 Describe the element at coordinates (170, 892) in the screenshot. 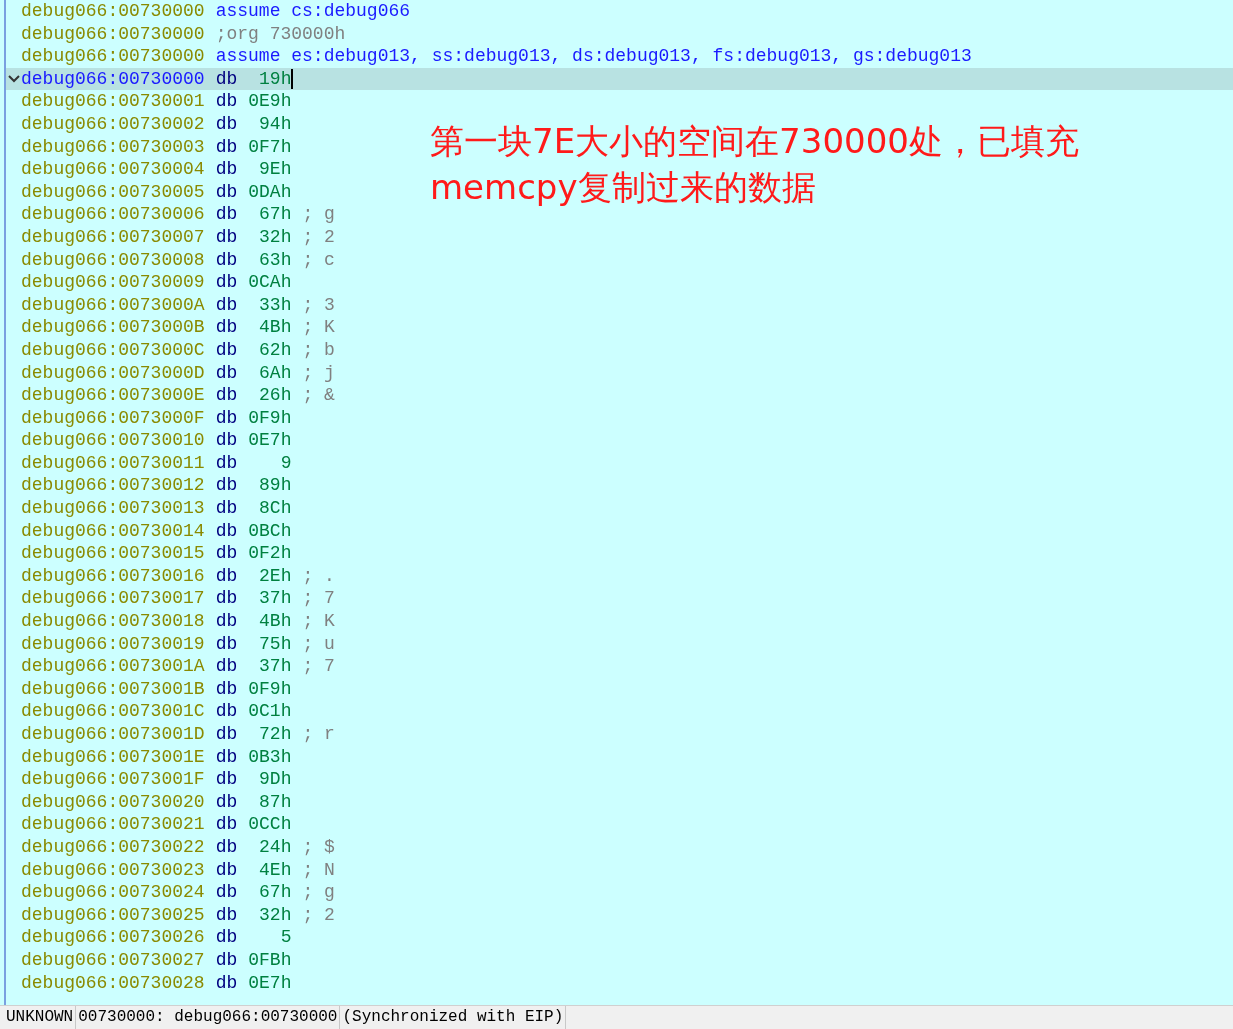

I see `listing-row: debug066:00730024 db 67h ; g` at that location.